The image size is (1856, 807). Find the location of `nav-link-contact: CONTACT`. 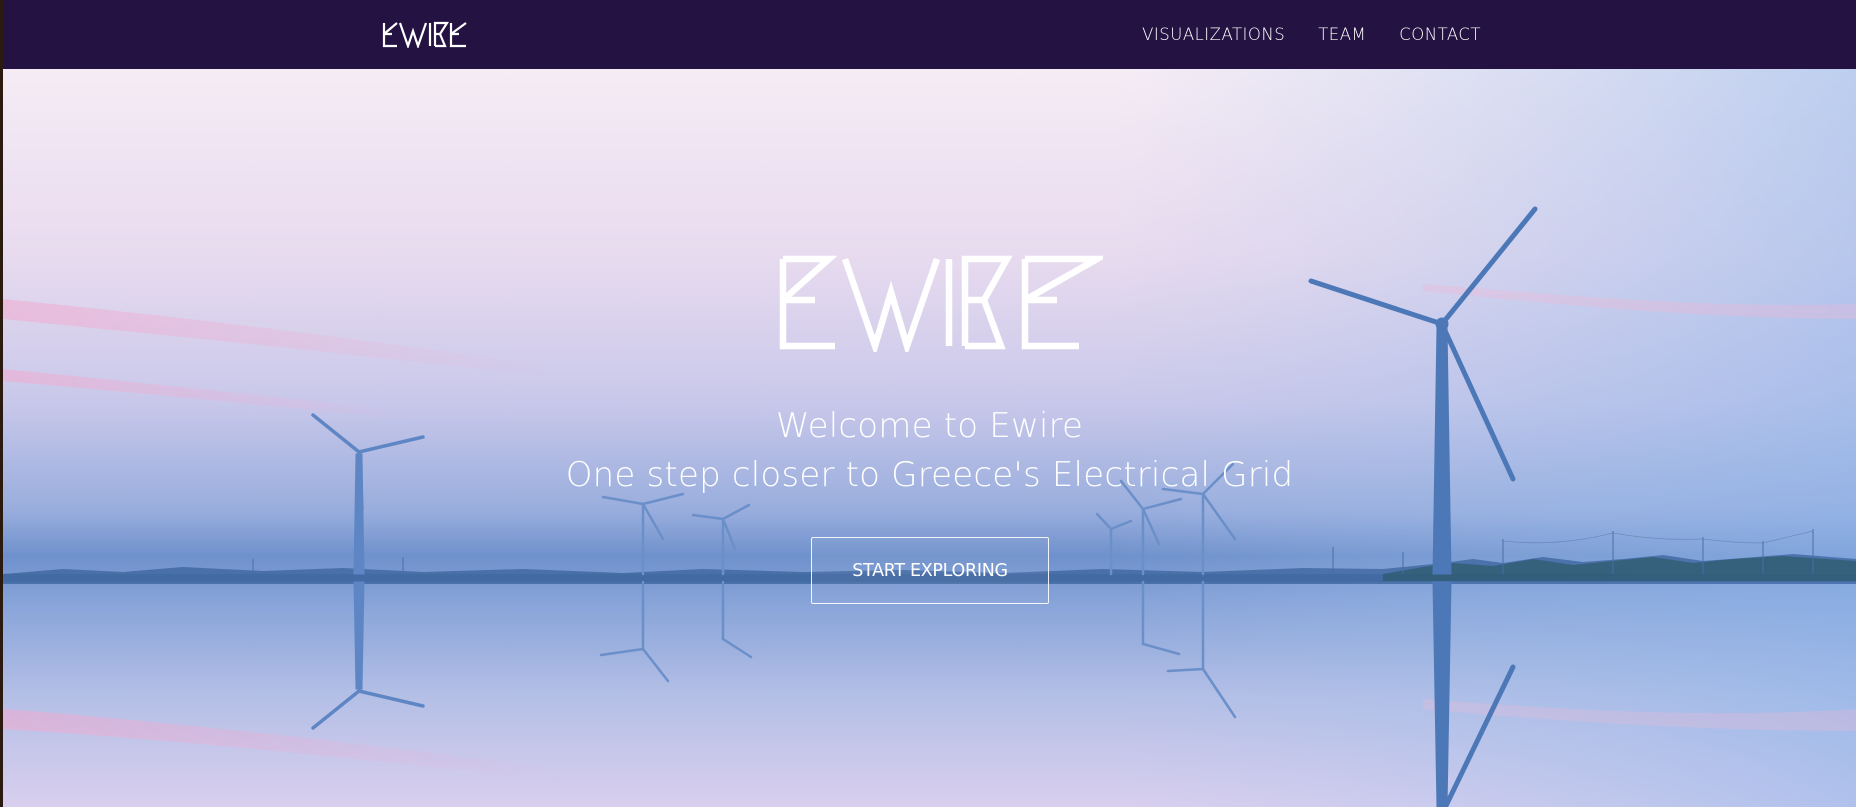

nav-link-contact: CONTACT is located at coordinates (1440, 34).